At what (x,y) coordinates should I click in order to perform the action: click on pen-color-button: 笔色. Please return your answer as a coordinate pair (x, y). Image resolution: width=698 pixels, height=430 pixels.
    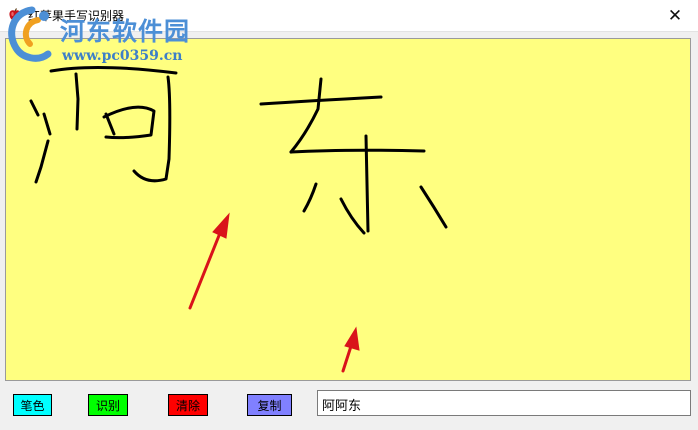
    Looking at the image, I should click on (32, 405).